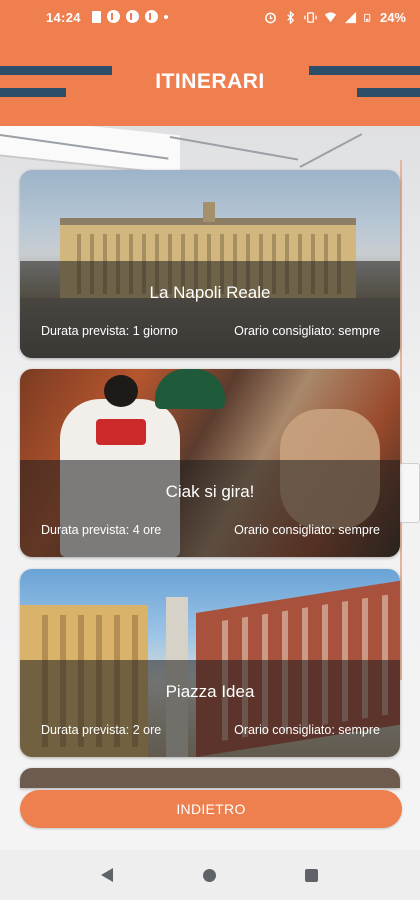 This screenshot has height=900, width=420. Describe the element at coordinates (270, 18) in the screenshot. I see `alarm-icon` at that location.